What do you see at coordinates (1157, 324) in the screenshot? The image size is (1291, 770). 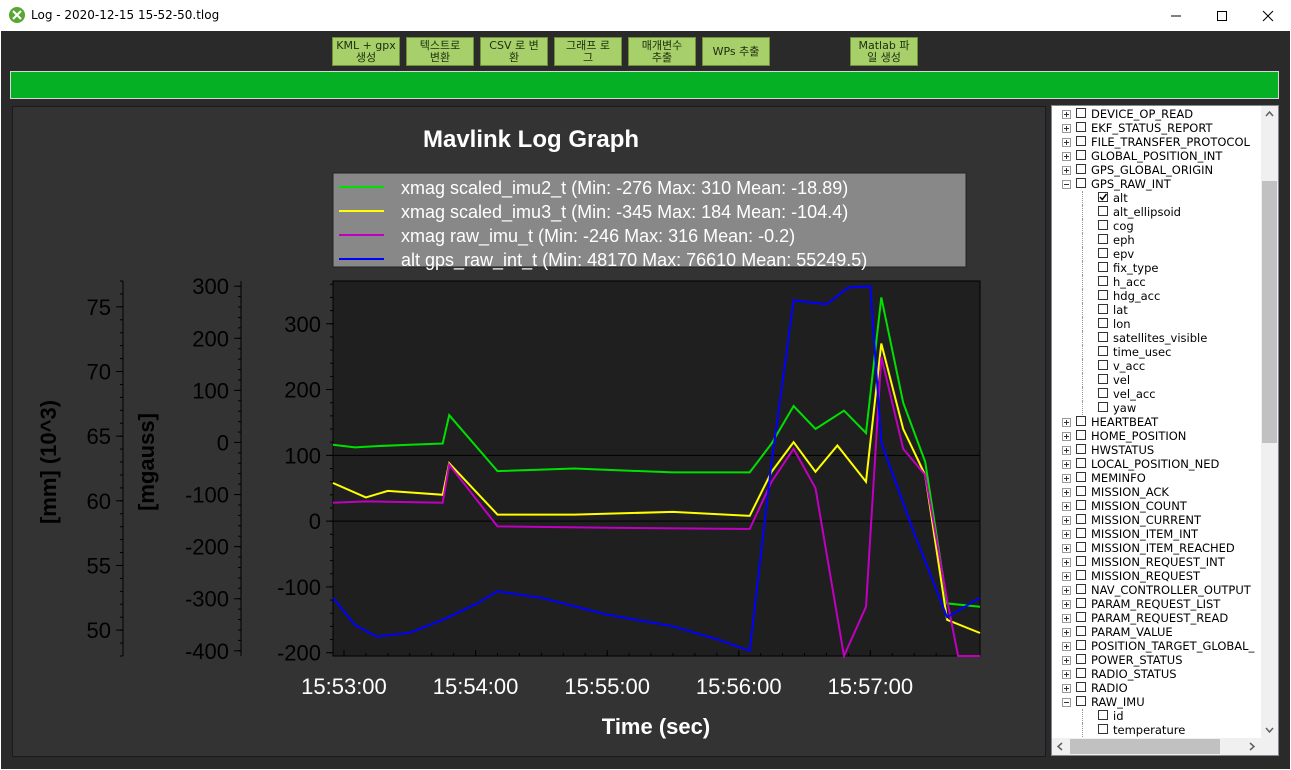 I see `tree-item: lon` at bounding box center [1157, 324].